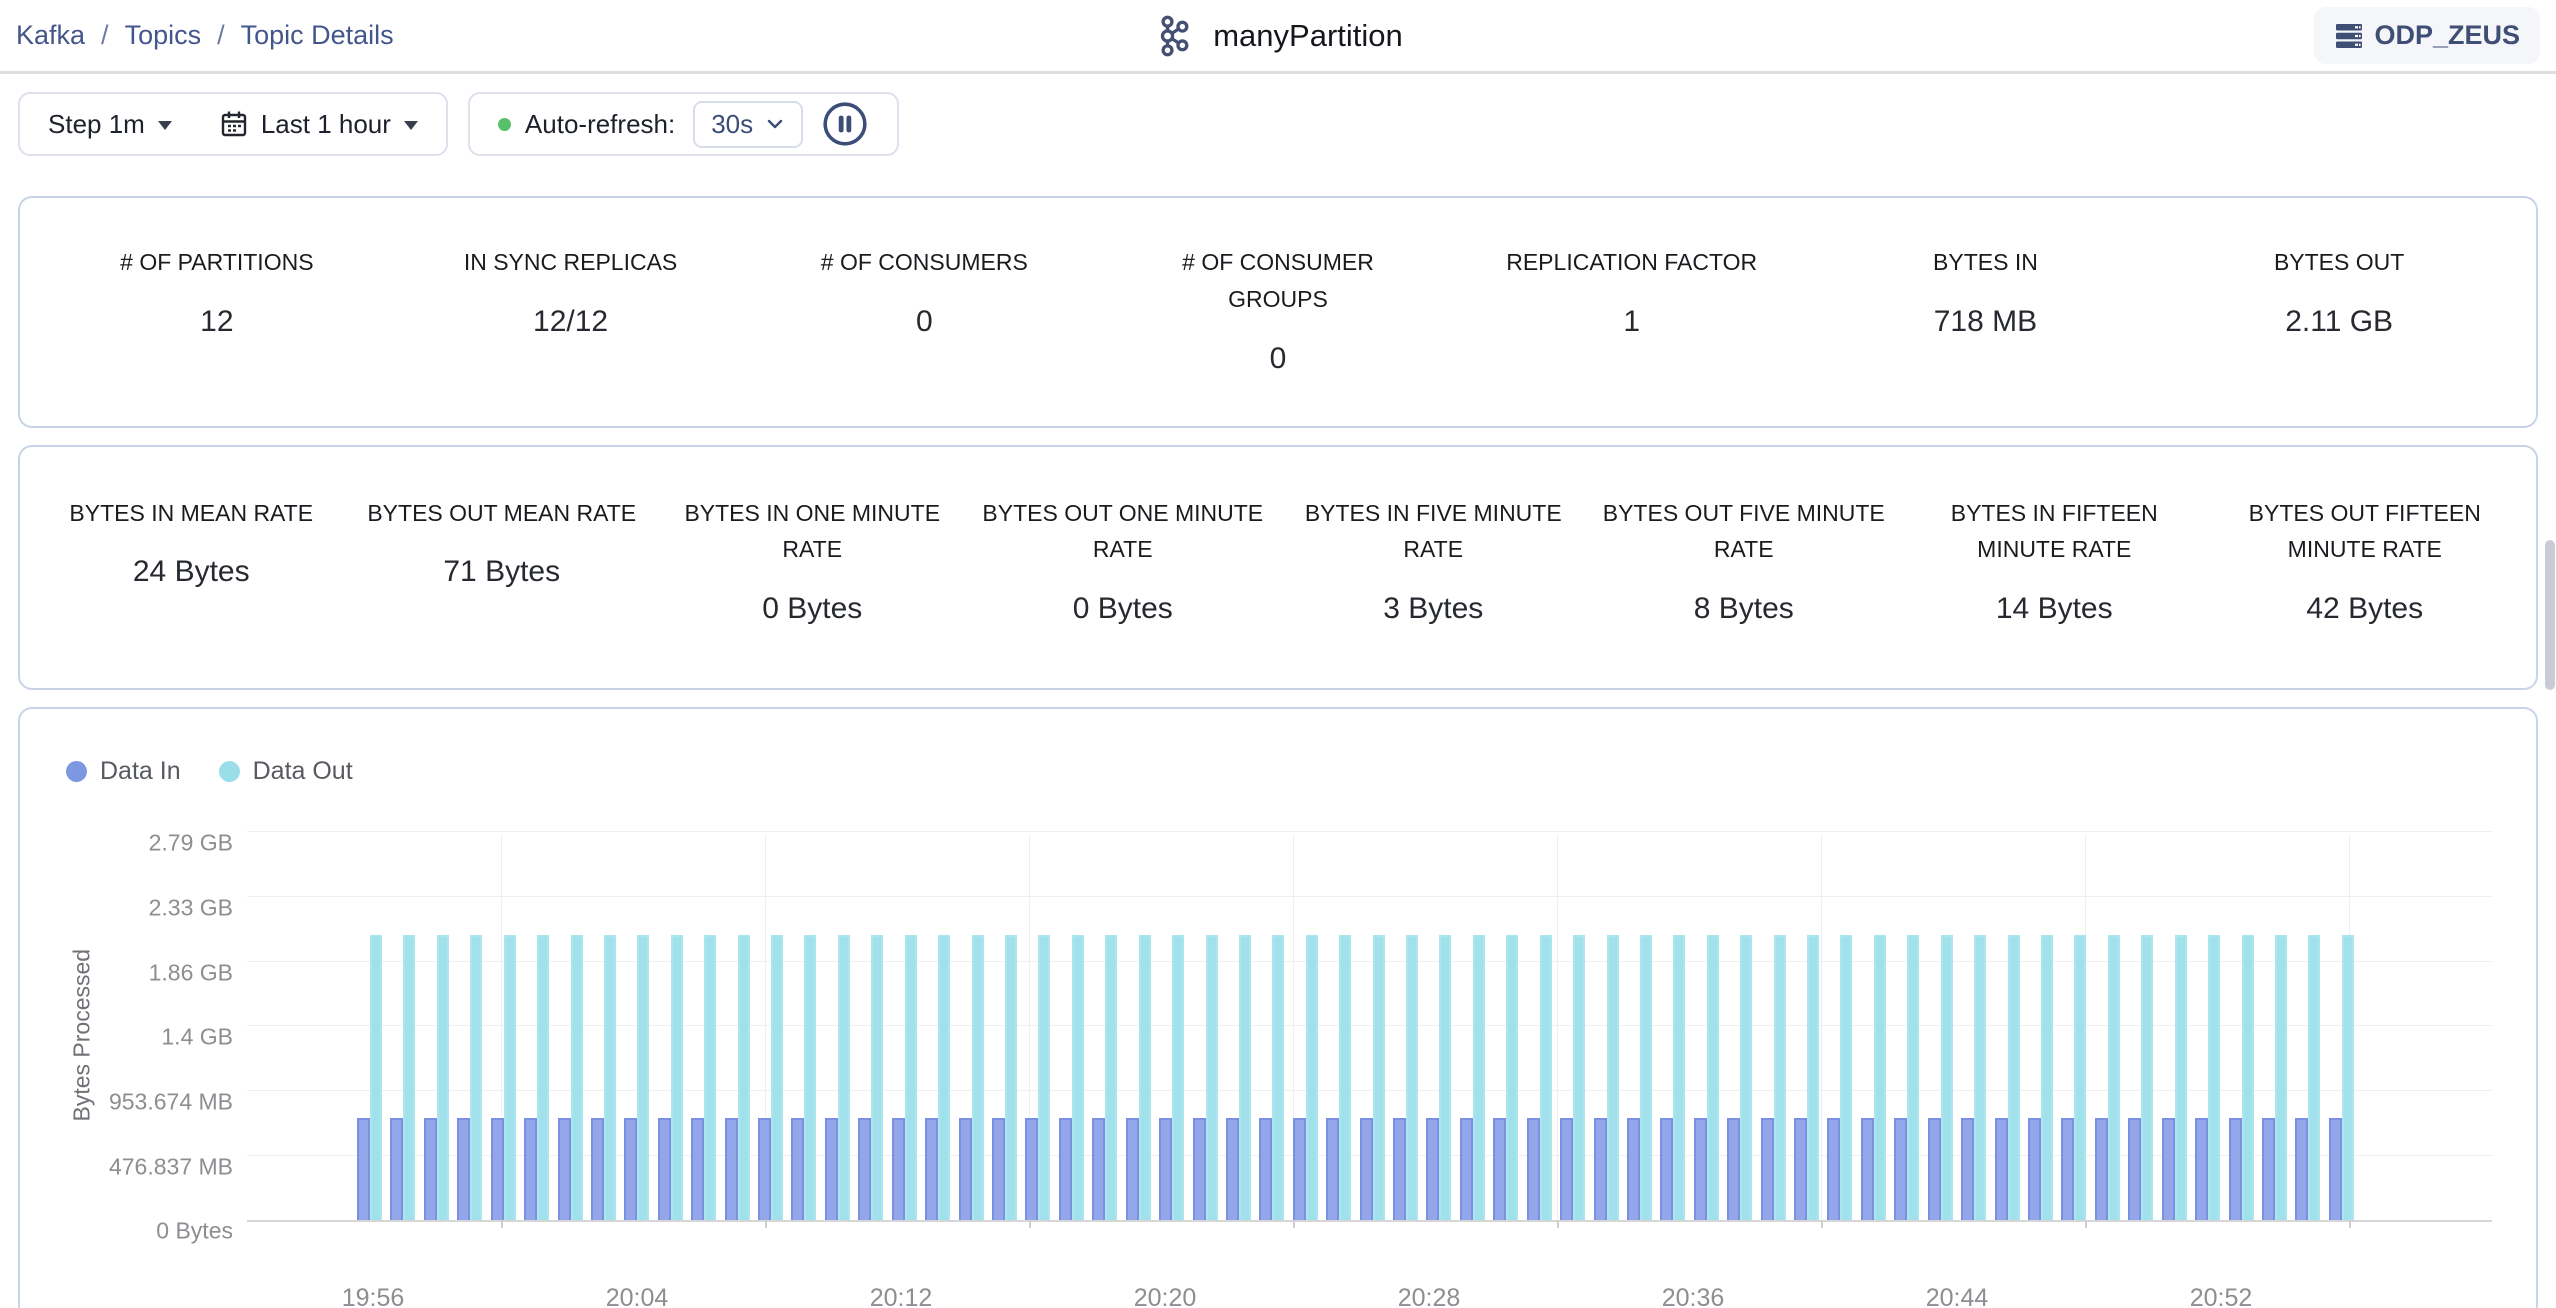 This screenshot has width=2556, height=1308. What do you see at coordinates (1123, 531) in the screenshot?
I see `stat-label: BYTES OUT ONE MINUTE RATE` at bounding box center [1123, 531].